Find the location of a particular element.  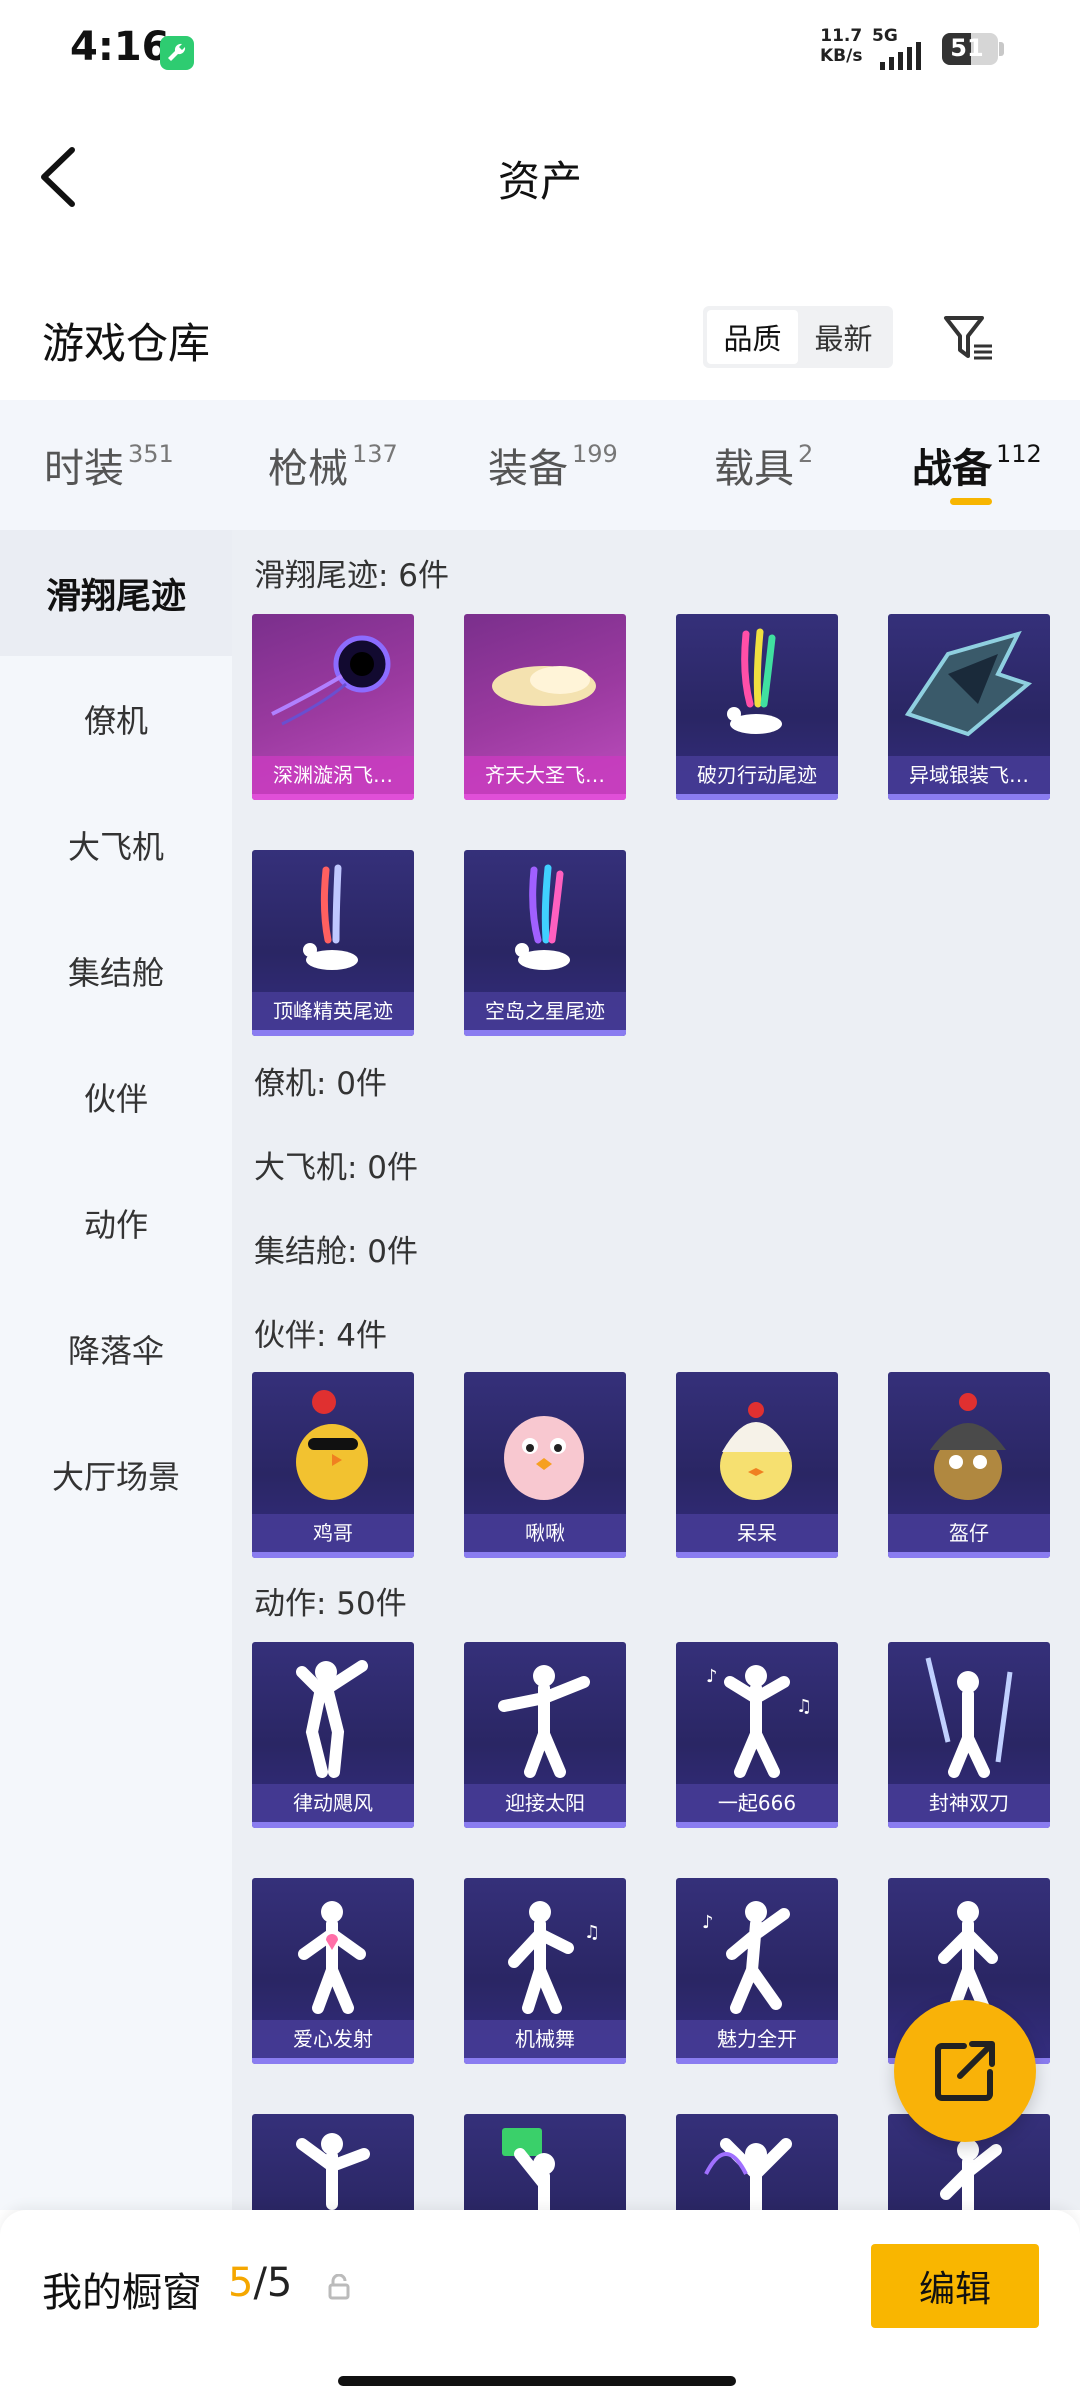

group-title-partner: 伙伴: 4件 is located at coordinates (321, 1336).